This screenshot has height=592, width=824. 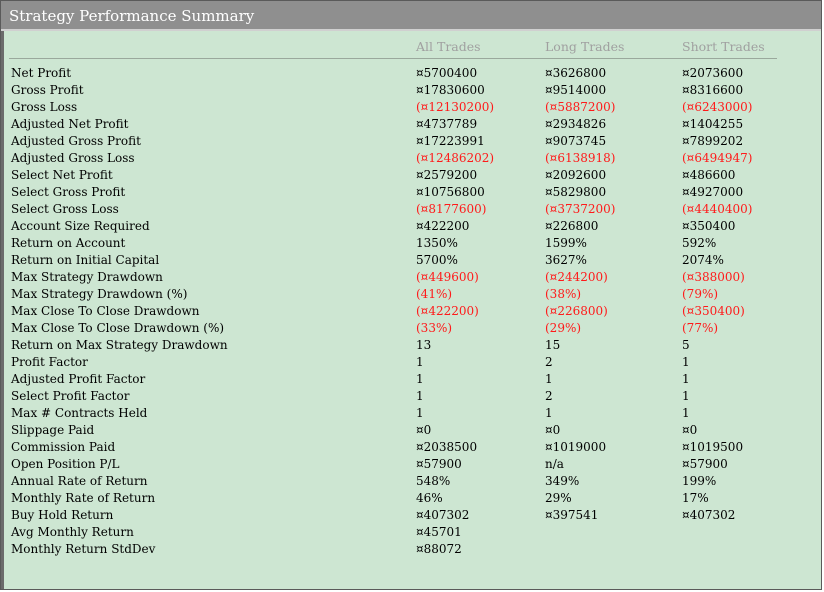 What do you see at coordinates (65, 464) in the screenshot?
I see `row-label: Open Position P/L` at bounding box center [65, 464].